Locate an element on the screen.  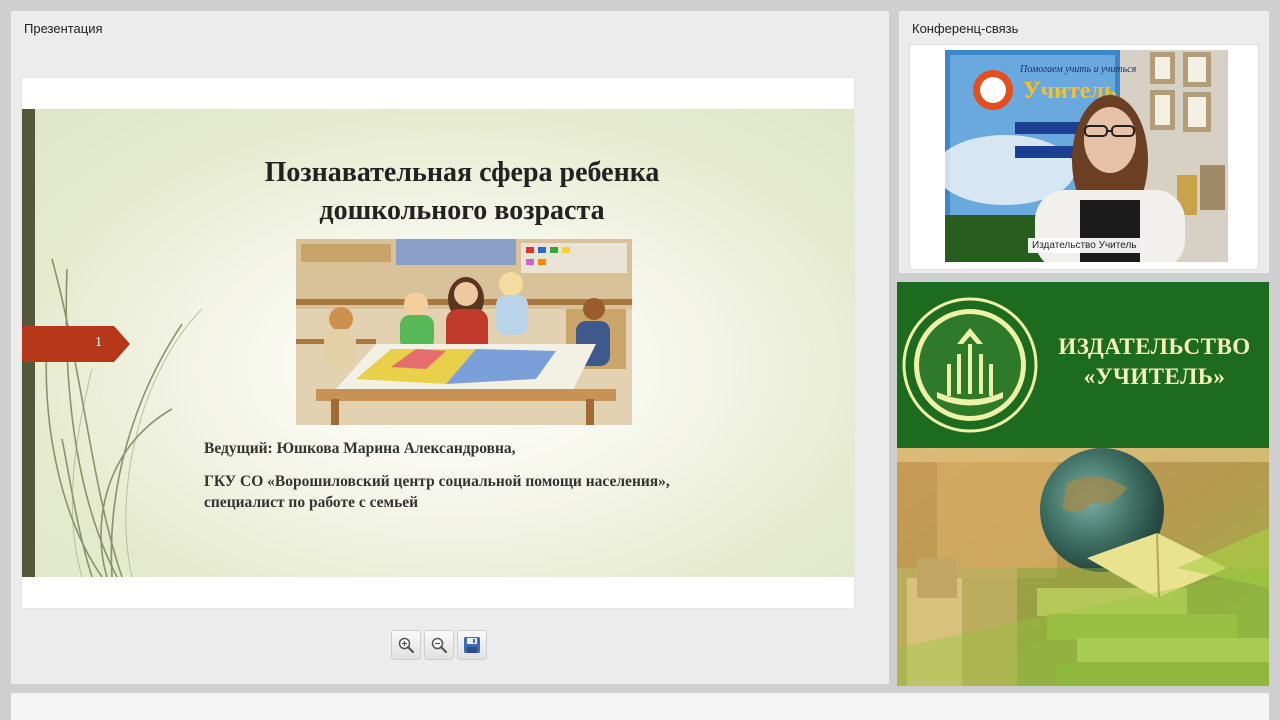
slide-page-number: 1 is located at coordinates (98, 342).